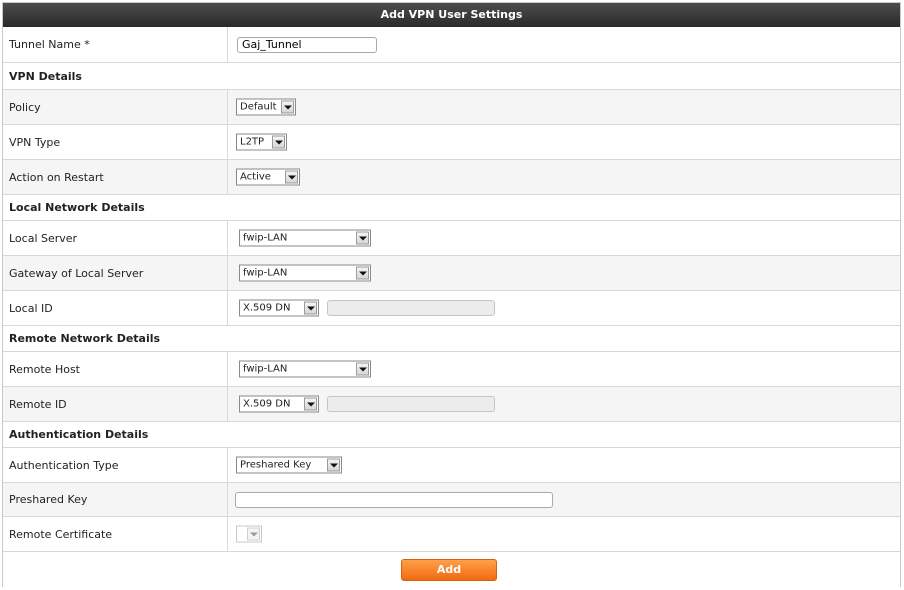 This screenshot has height=590, width=904. Describe the element at coordinates (451, 434) in the screenshot. I see `authentication-section: Authentication Details` at that location.